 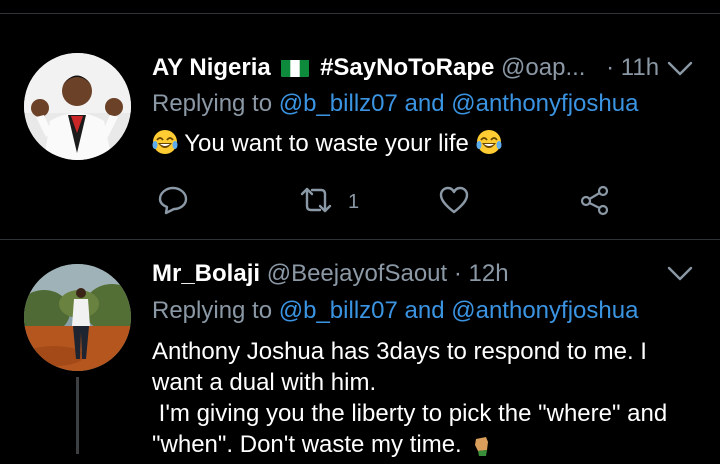 What do you see at coordinates (354, 202) in the screenshot?
I see `retweet-count: 1` at bounding box center [354, 202].